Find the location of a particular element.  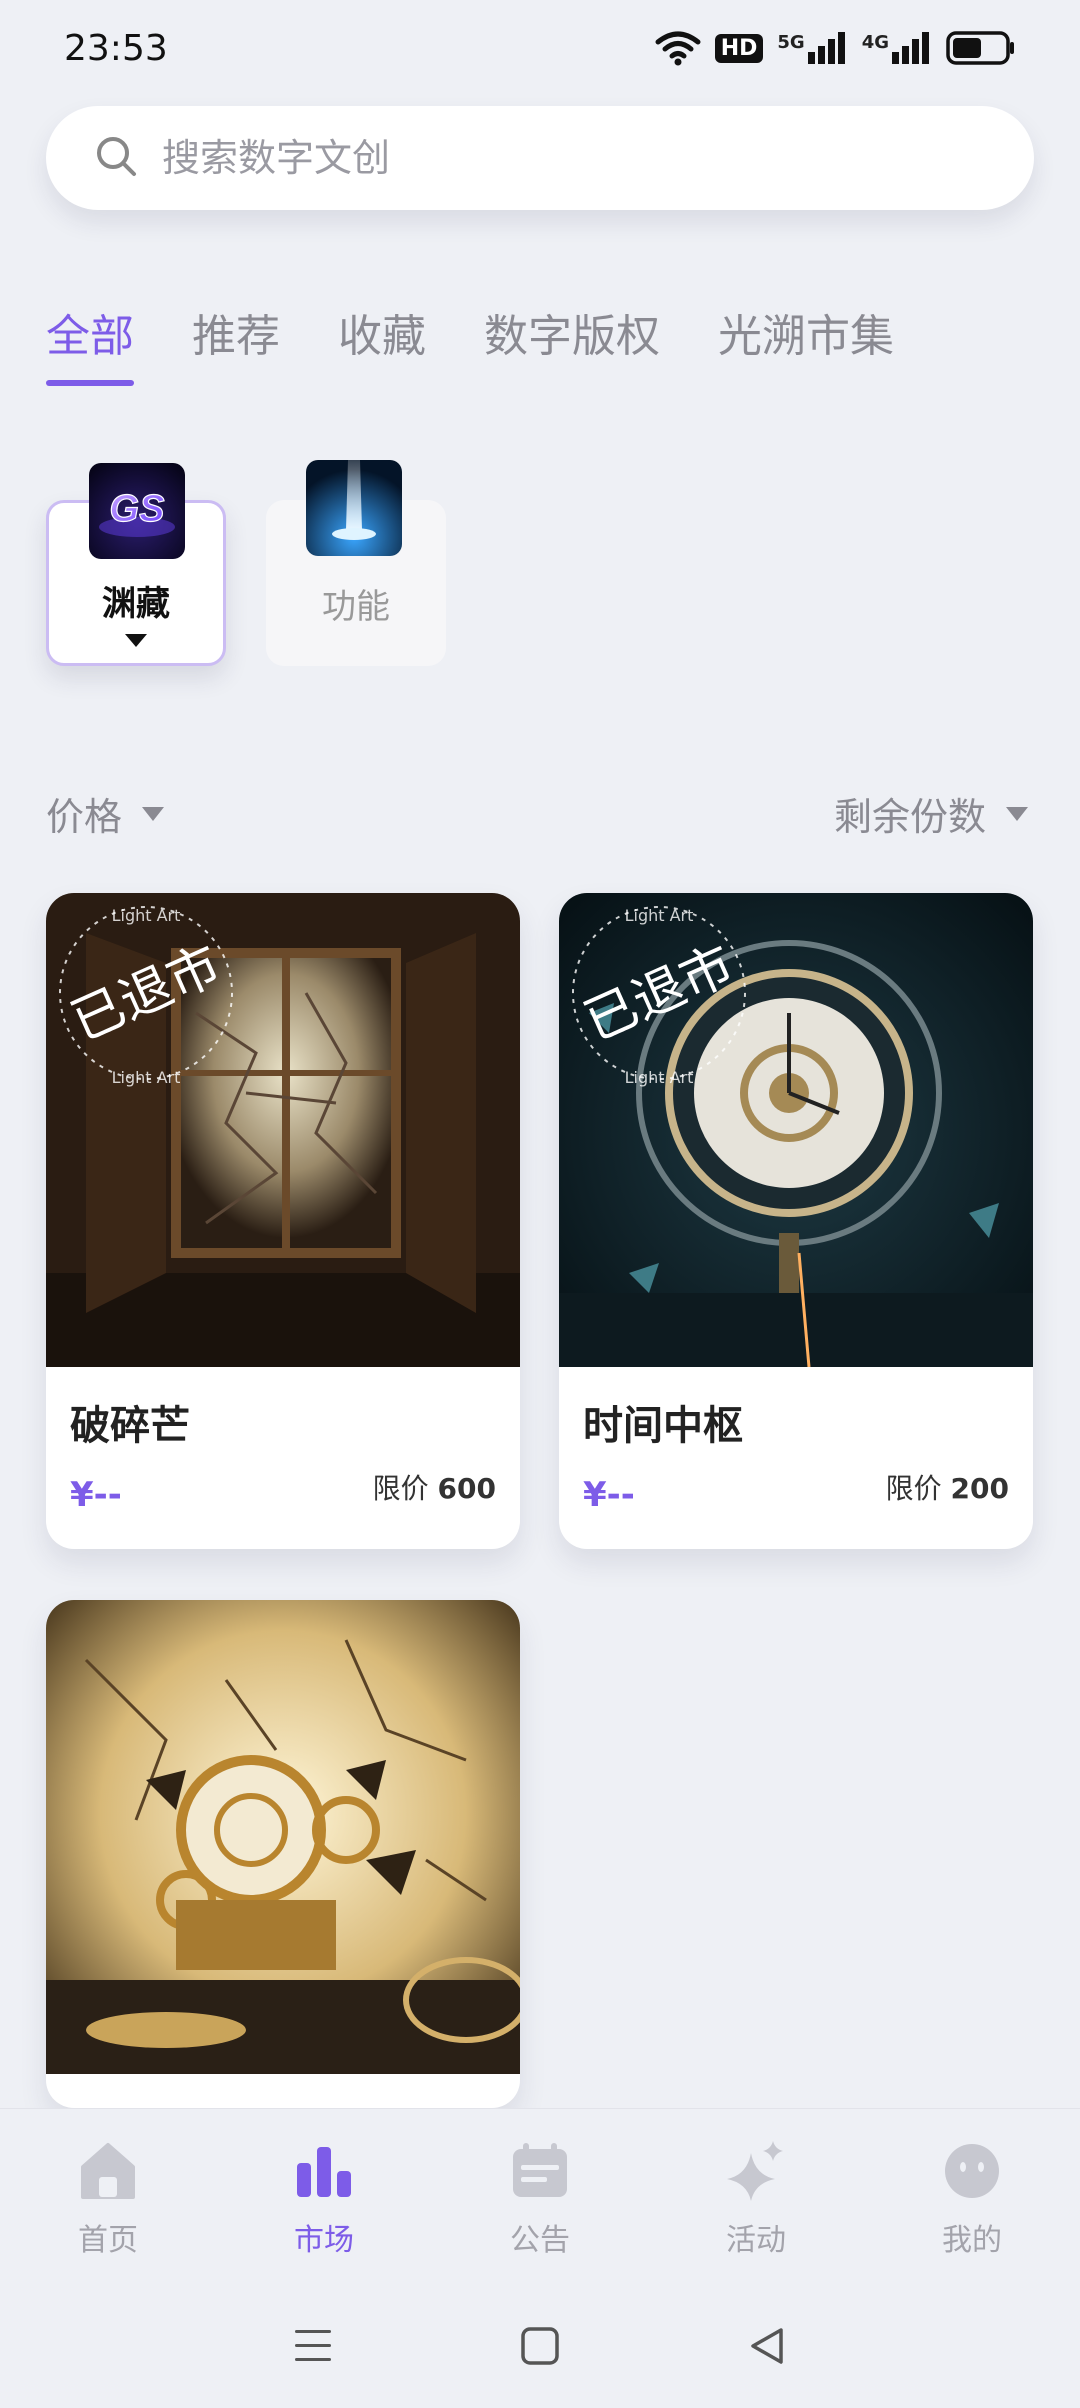

menu-icon is located at coordinates (313, 2348).